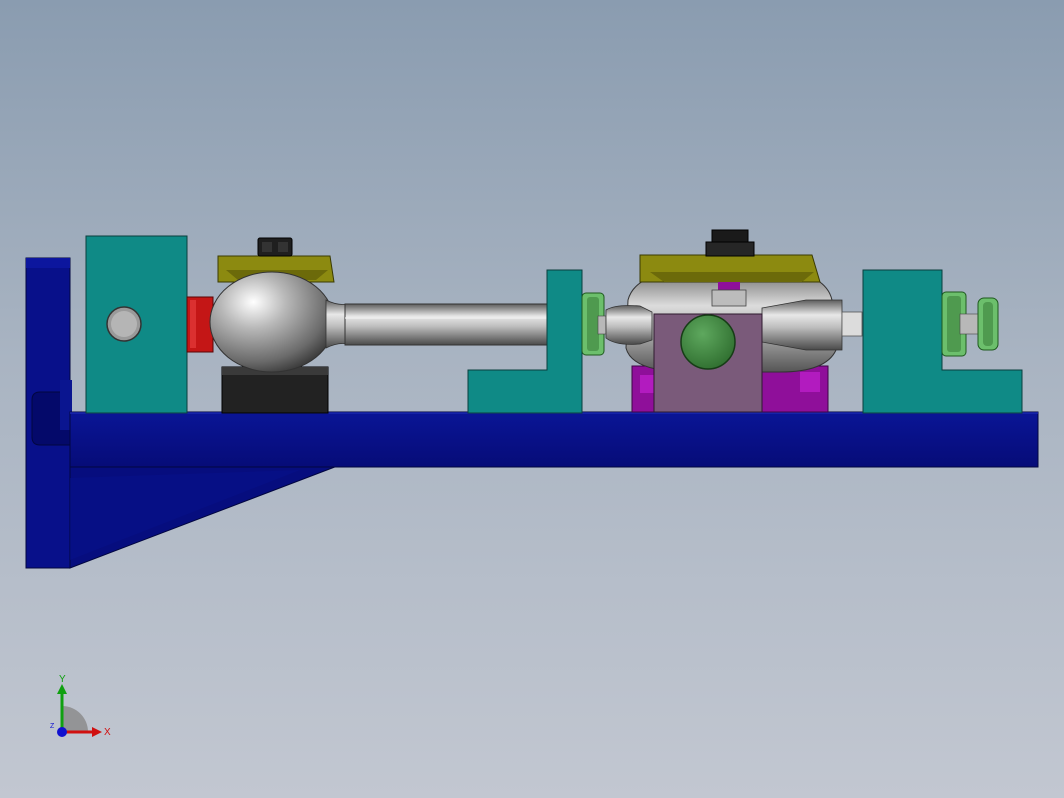 Image resolution: width=1064 pixels, height=798 pixels. I want to click on middle-adjust-knob, so click(594, 324).